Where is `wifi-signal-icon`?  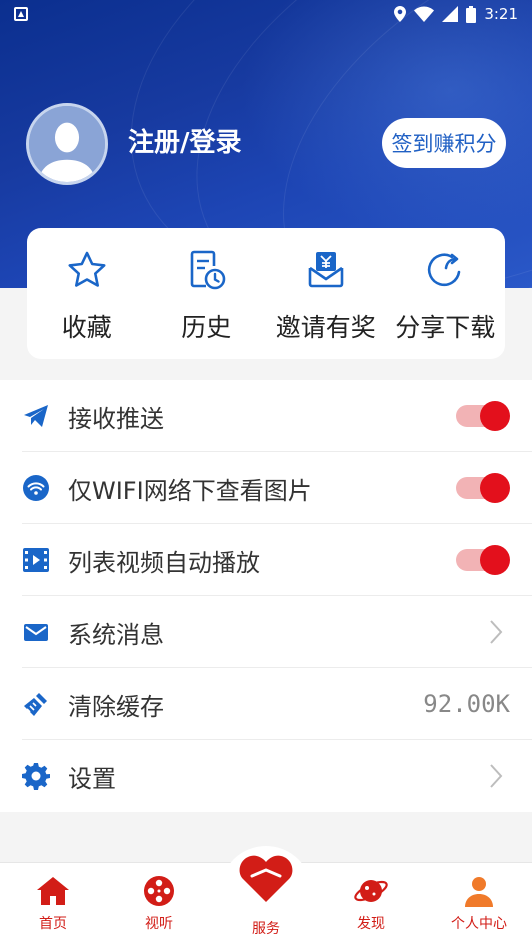 wifi-signal-icon is located at coordinates (424, 14).